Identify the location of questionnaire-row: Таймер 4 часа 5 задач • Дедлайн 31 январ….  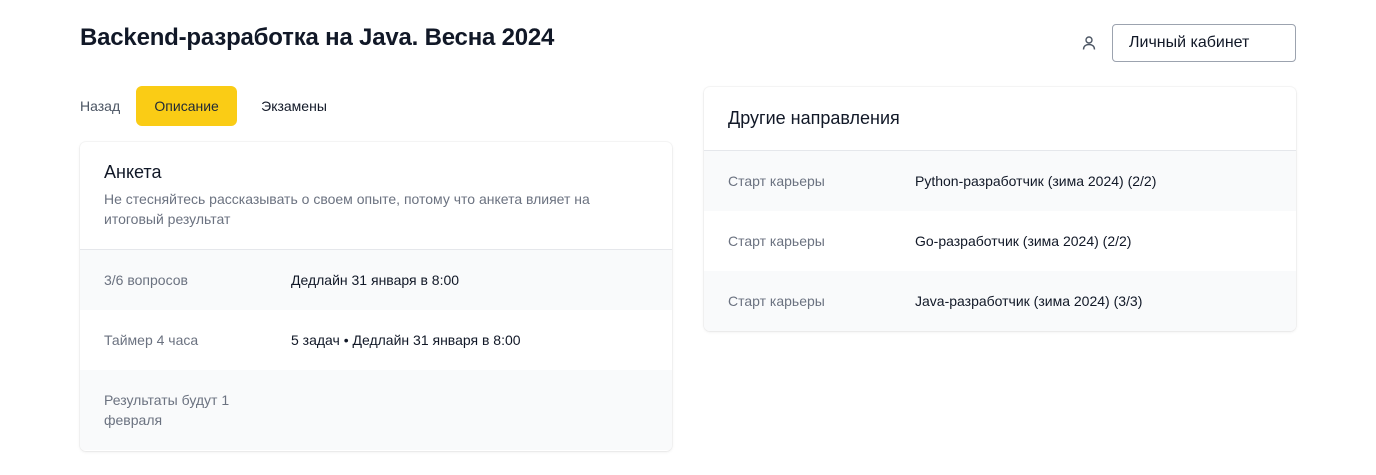
(376, 340).